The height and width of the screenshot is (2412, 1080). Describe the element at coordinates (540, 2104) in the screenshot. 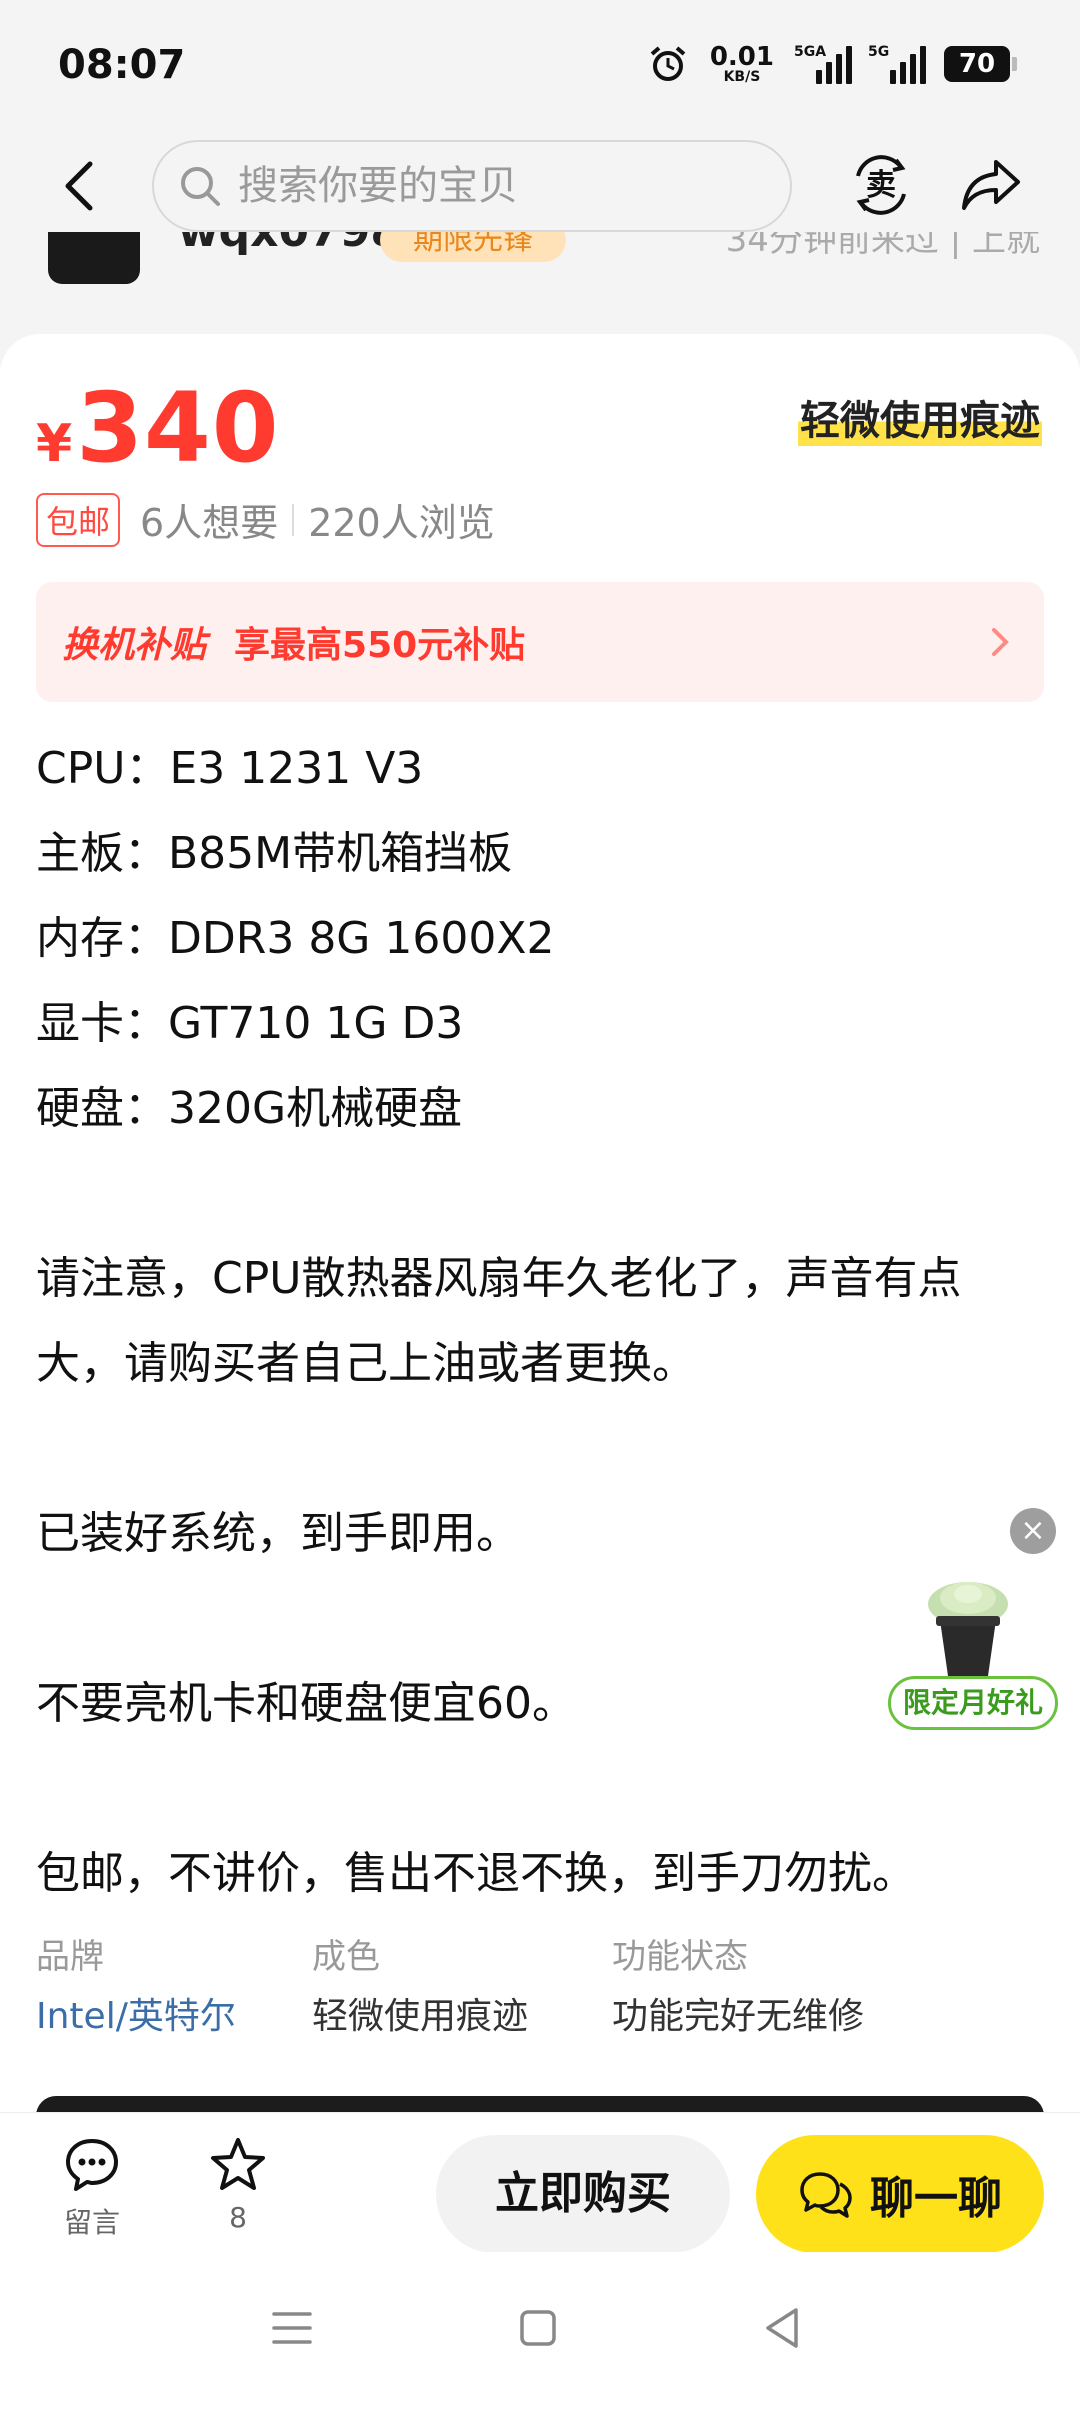

I see `product-image` at that location.